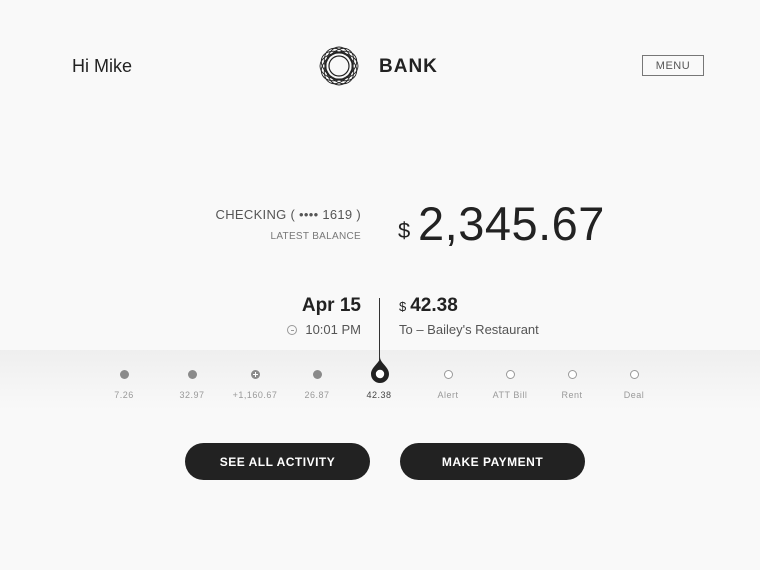 This screenshot has width=760, height=570. I want to click on timeline-item: 7.26, so click(124, 384).